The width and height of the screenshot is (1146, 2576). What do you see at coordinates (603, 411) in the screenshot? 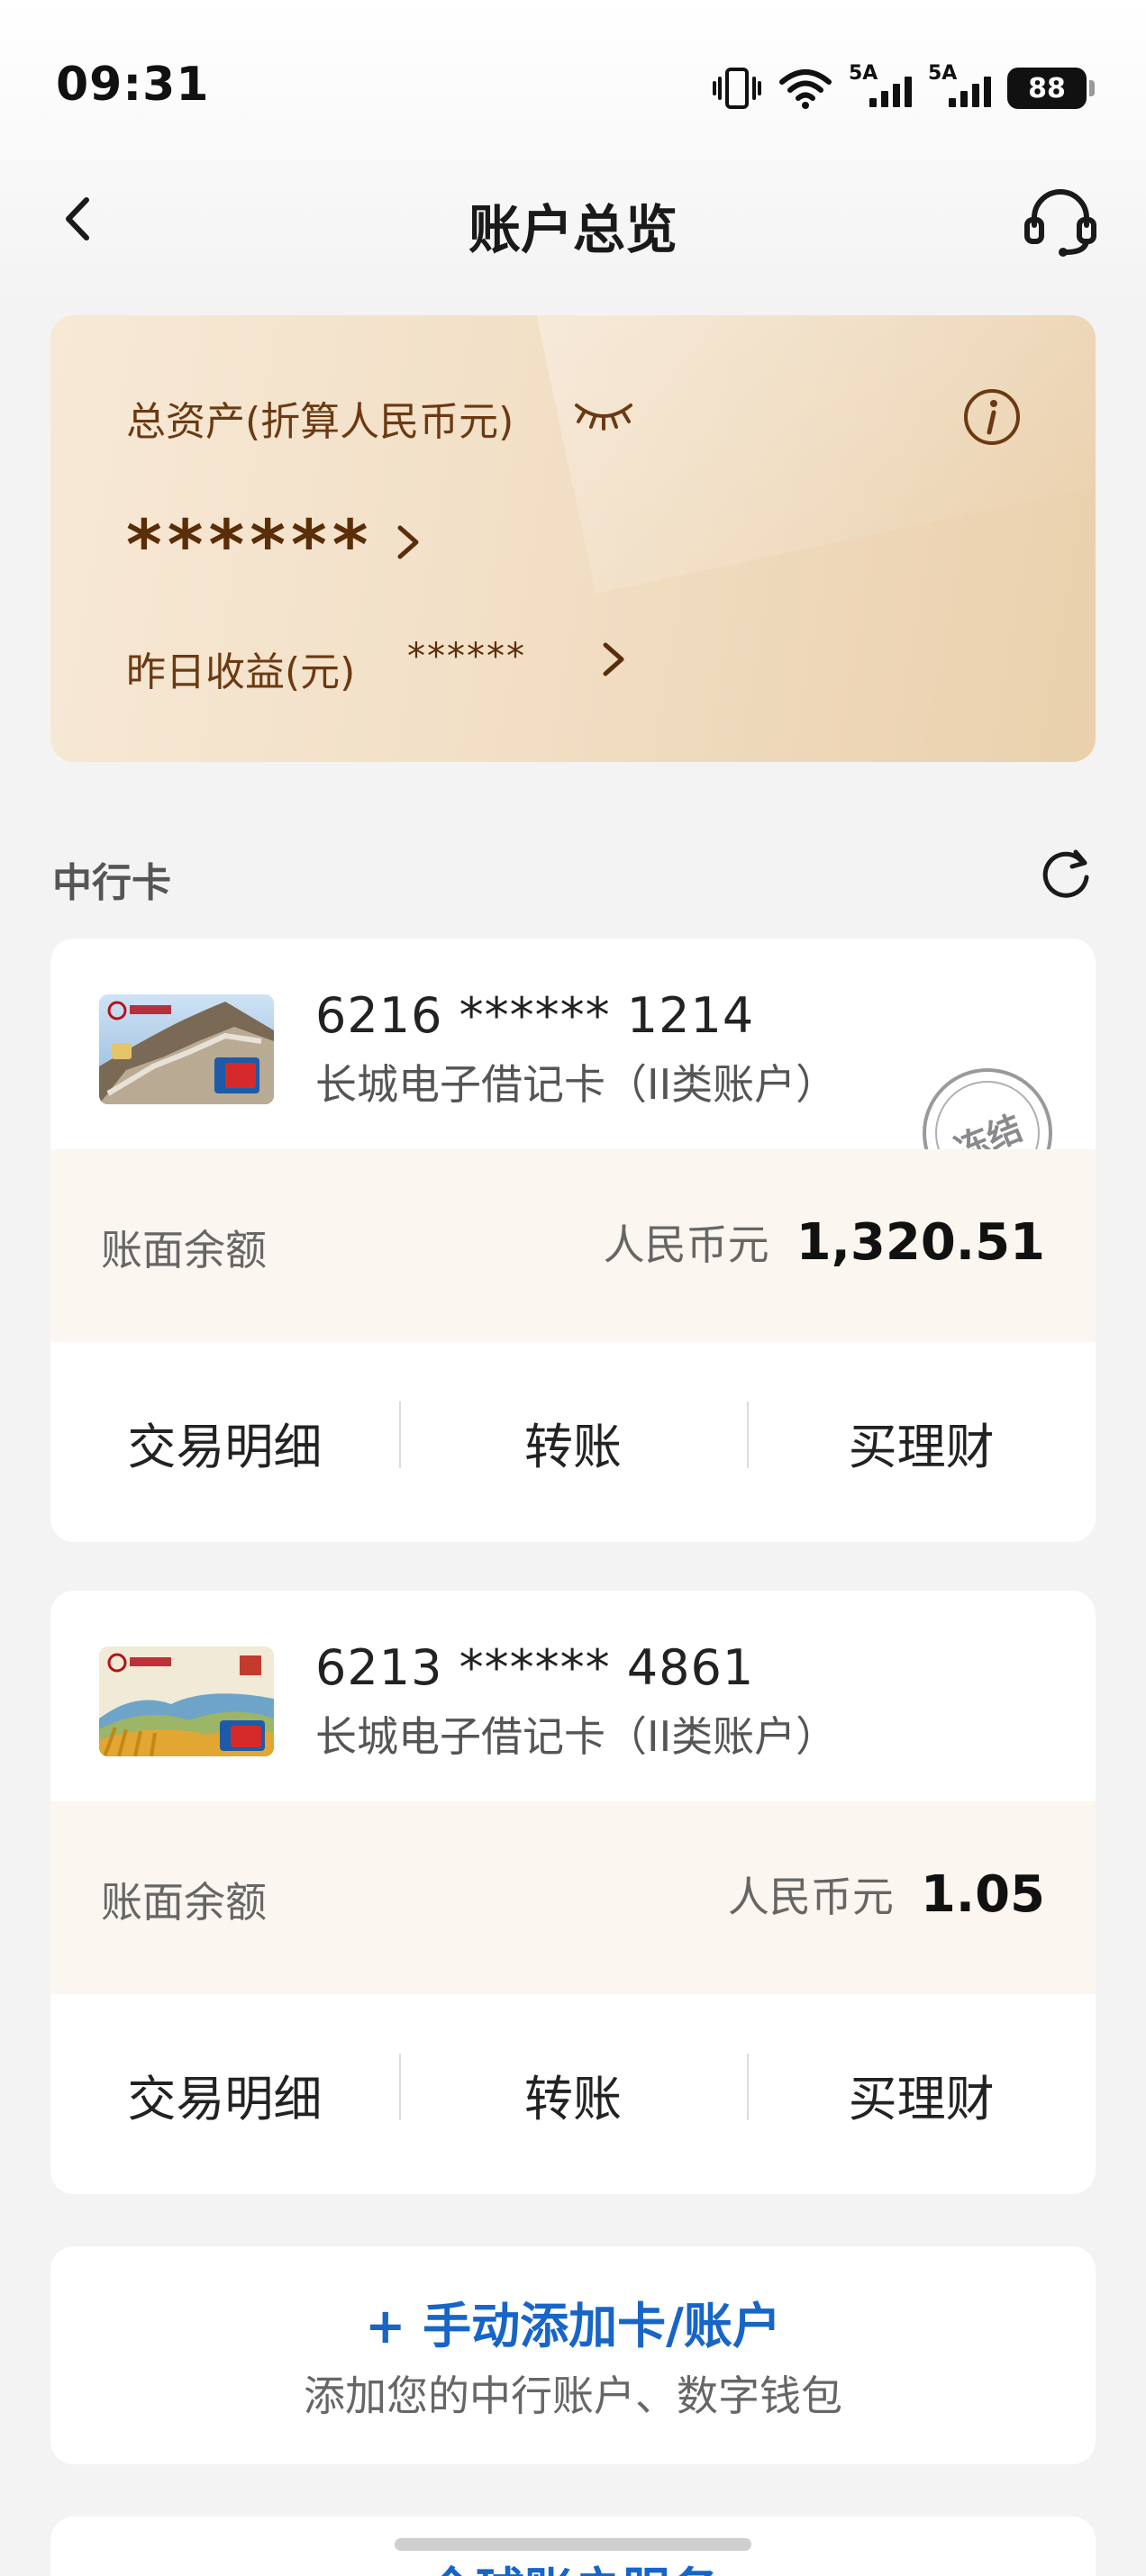
I see `eye-closed-icon` at bounding box center [603, 411].